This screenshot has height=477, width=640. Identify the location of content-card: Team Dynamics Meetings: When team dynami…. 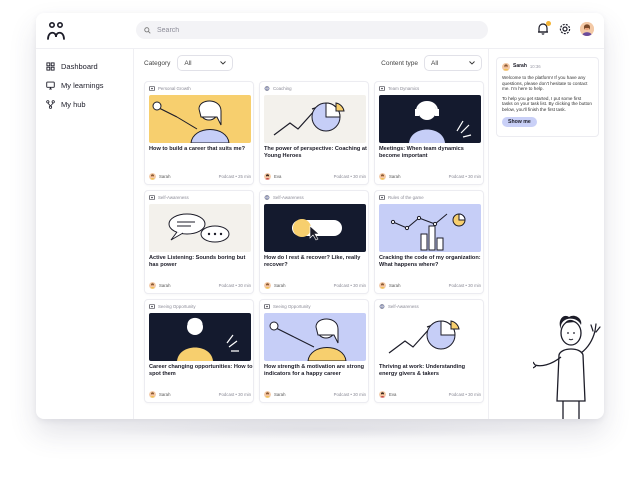
(429, 133).